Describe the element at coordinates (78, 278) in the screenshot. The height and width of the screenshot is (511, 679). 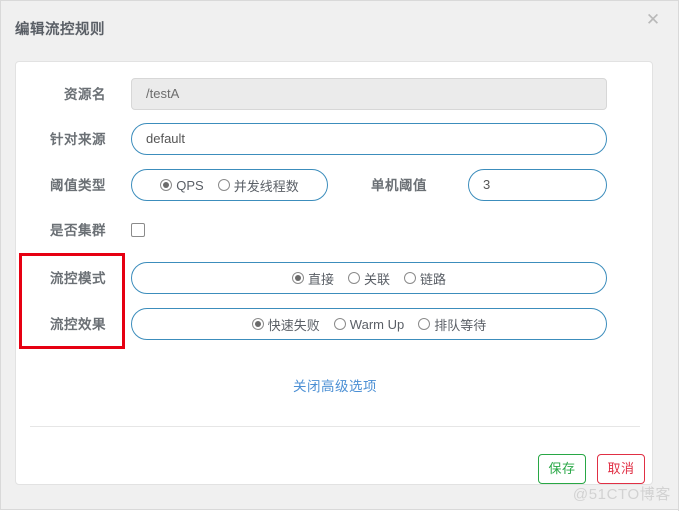
I see `flow-mode-label: 流控模式` at that location.